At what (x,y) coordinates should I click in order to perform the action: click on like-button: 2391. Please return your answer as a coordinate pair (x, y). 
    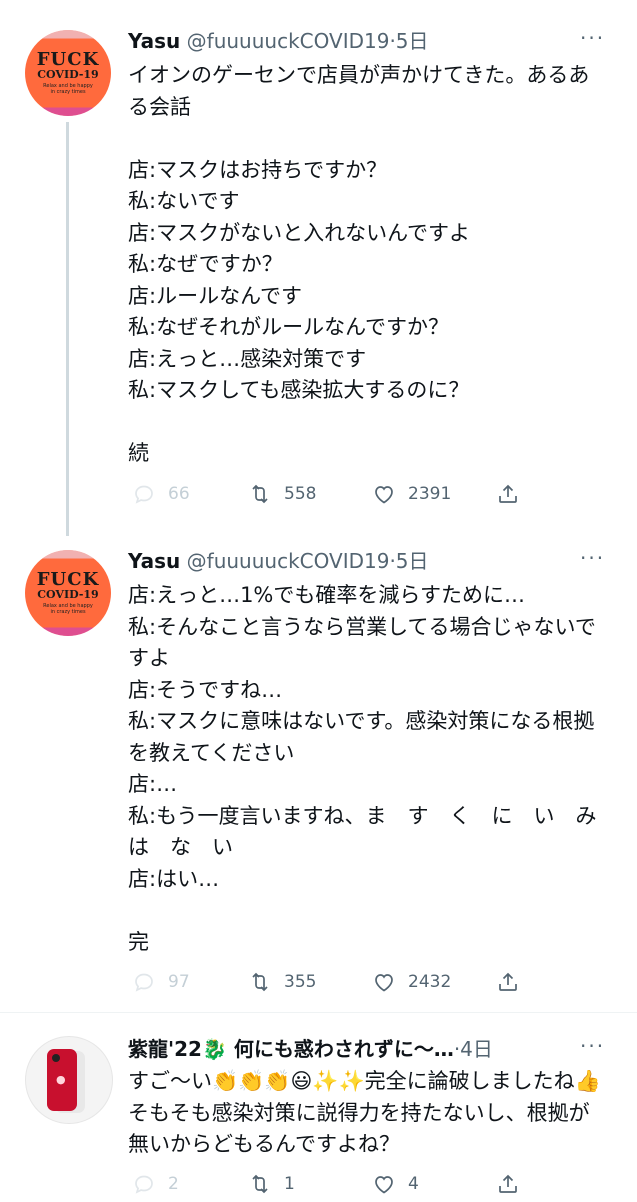
    Looking at the image, I should click on (411, 494).